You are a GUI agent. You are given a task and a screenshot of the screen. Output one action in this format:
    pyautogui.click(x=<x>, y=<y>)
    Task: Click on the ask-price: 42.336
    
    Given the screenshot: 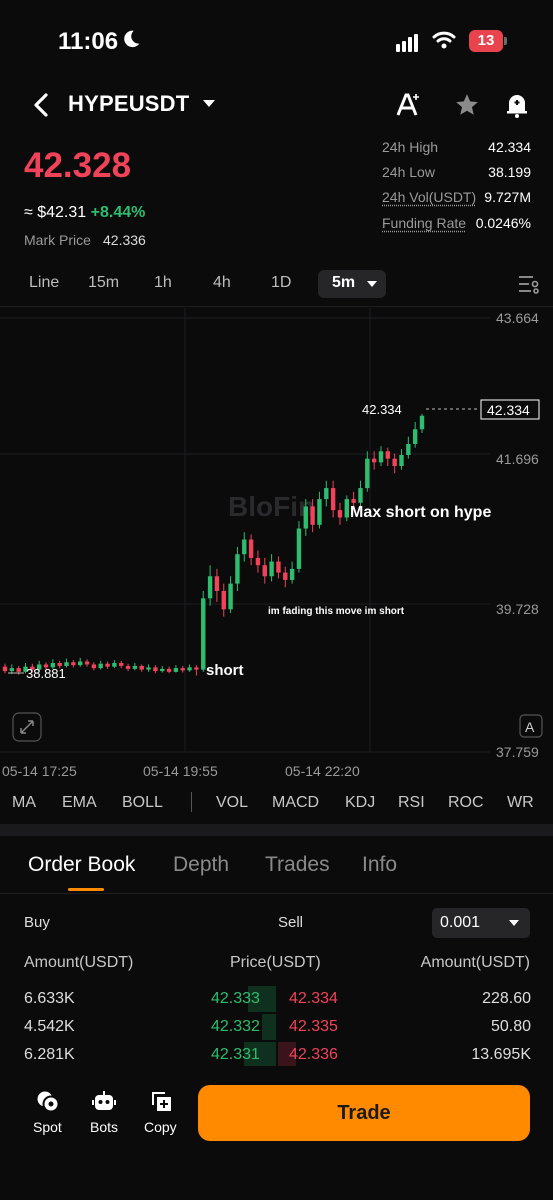 What is the action you would take?
    pyautogui.click(x=313, y=1055)
    